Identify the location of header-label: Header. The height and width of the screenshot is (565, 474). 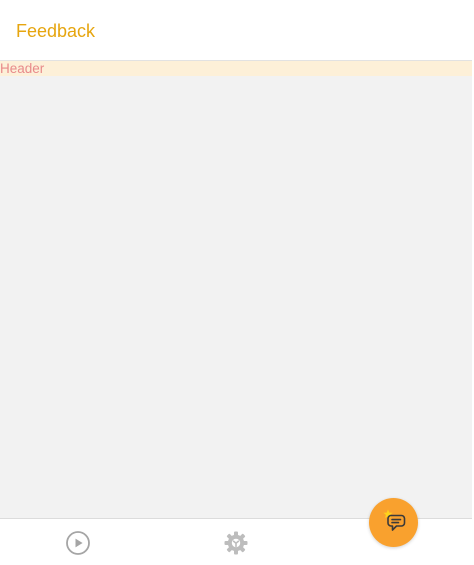
(22, 68).